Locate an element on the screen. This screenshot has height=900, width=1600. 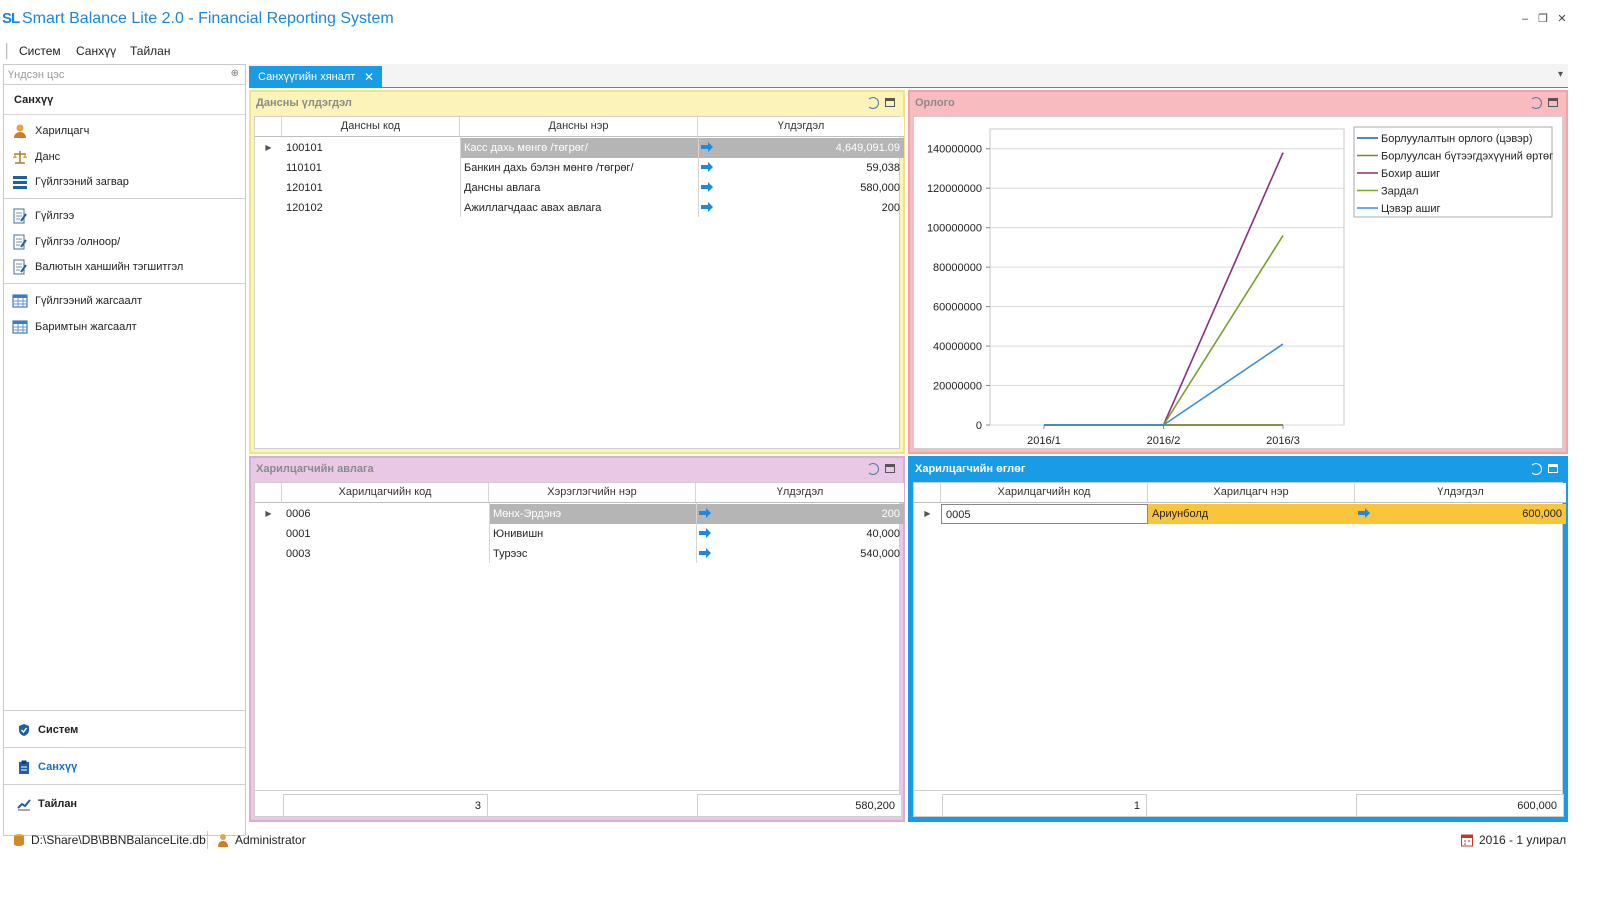
cell-value: 4,649,091.09 is located at coordinates (801, 148).